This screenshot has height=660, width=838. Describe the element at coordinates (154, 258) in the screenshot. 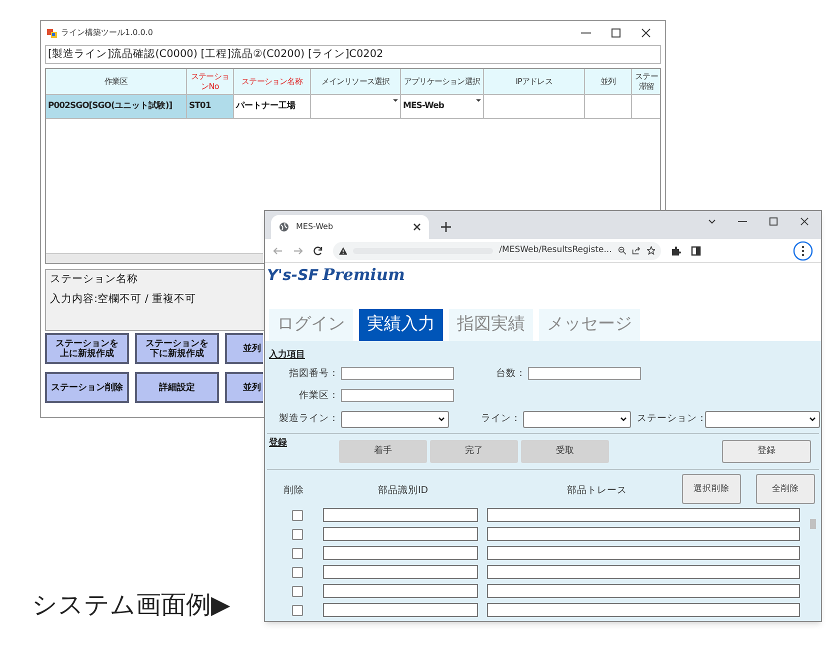

I see `horizontal-scrollbar` at that location.